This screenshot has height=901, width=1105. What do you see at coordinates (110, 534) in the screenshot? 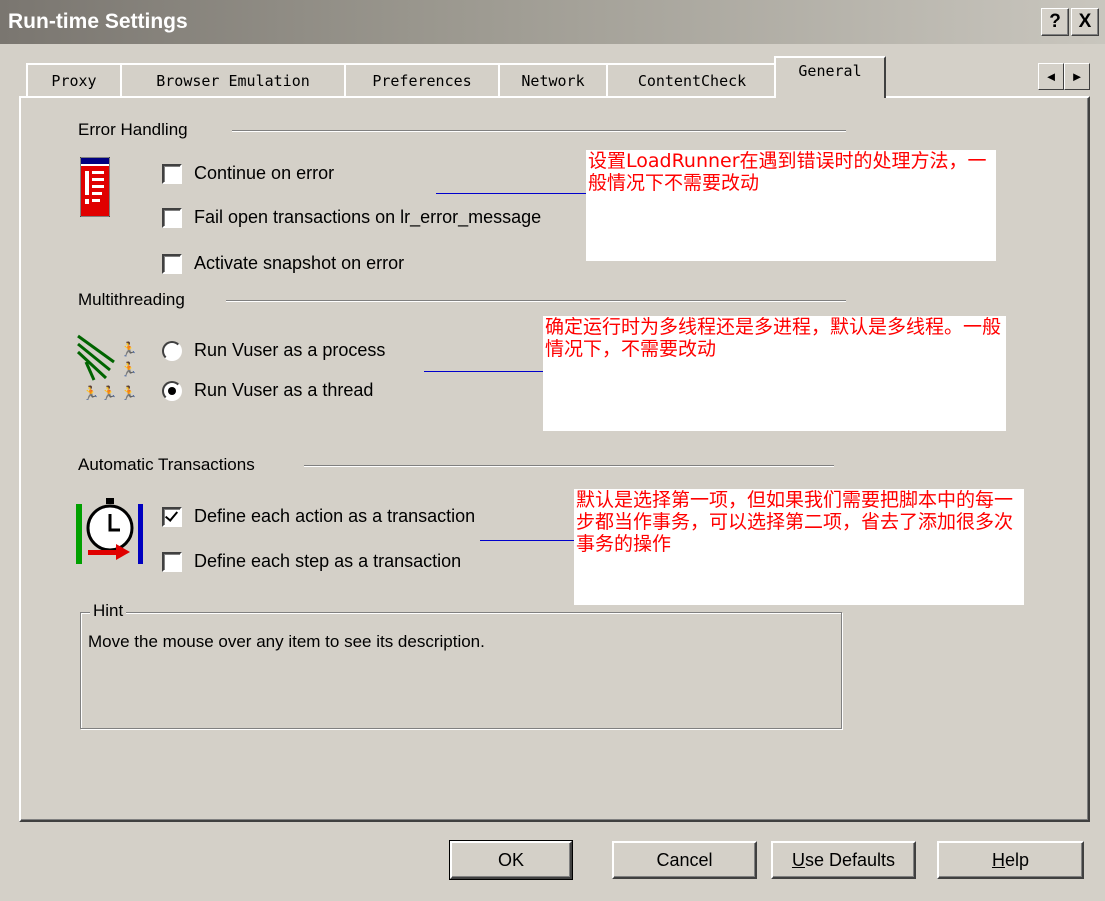
I see `stopwatch-icon` at bounding box center [110, 534].